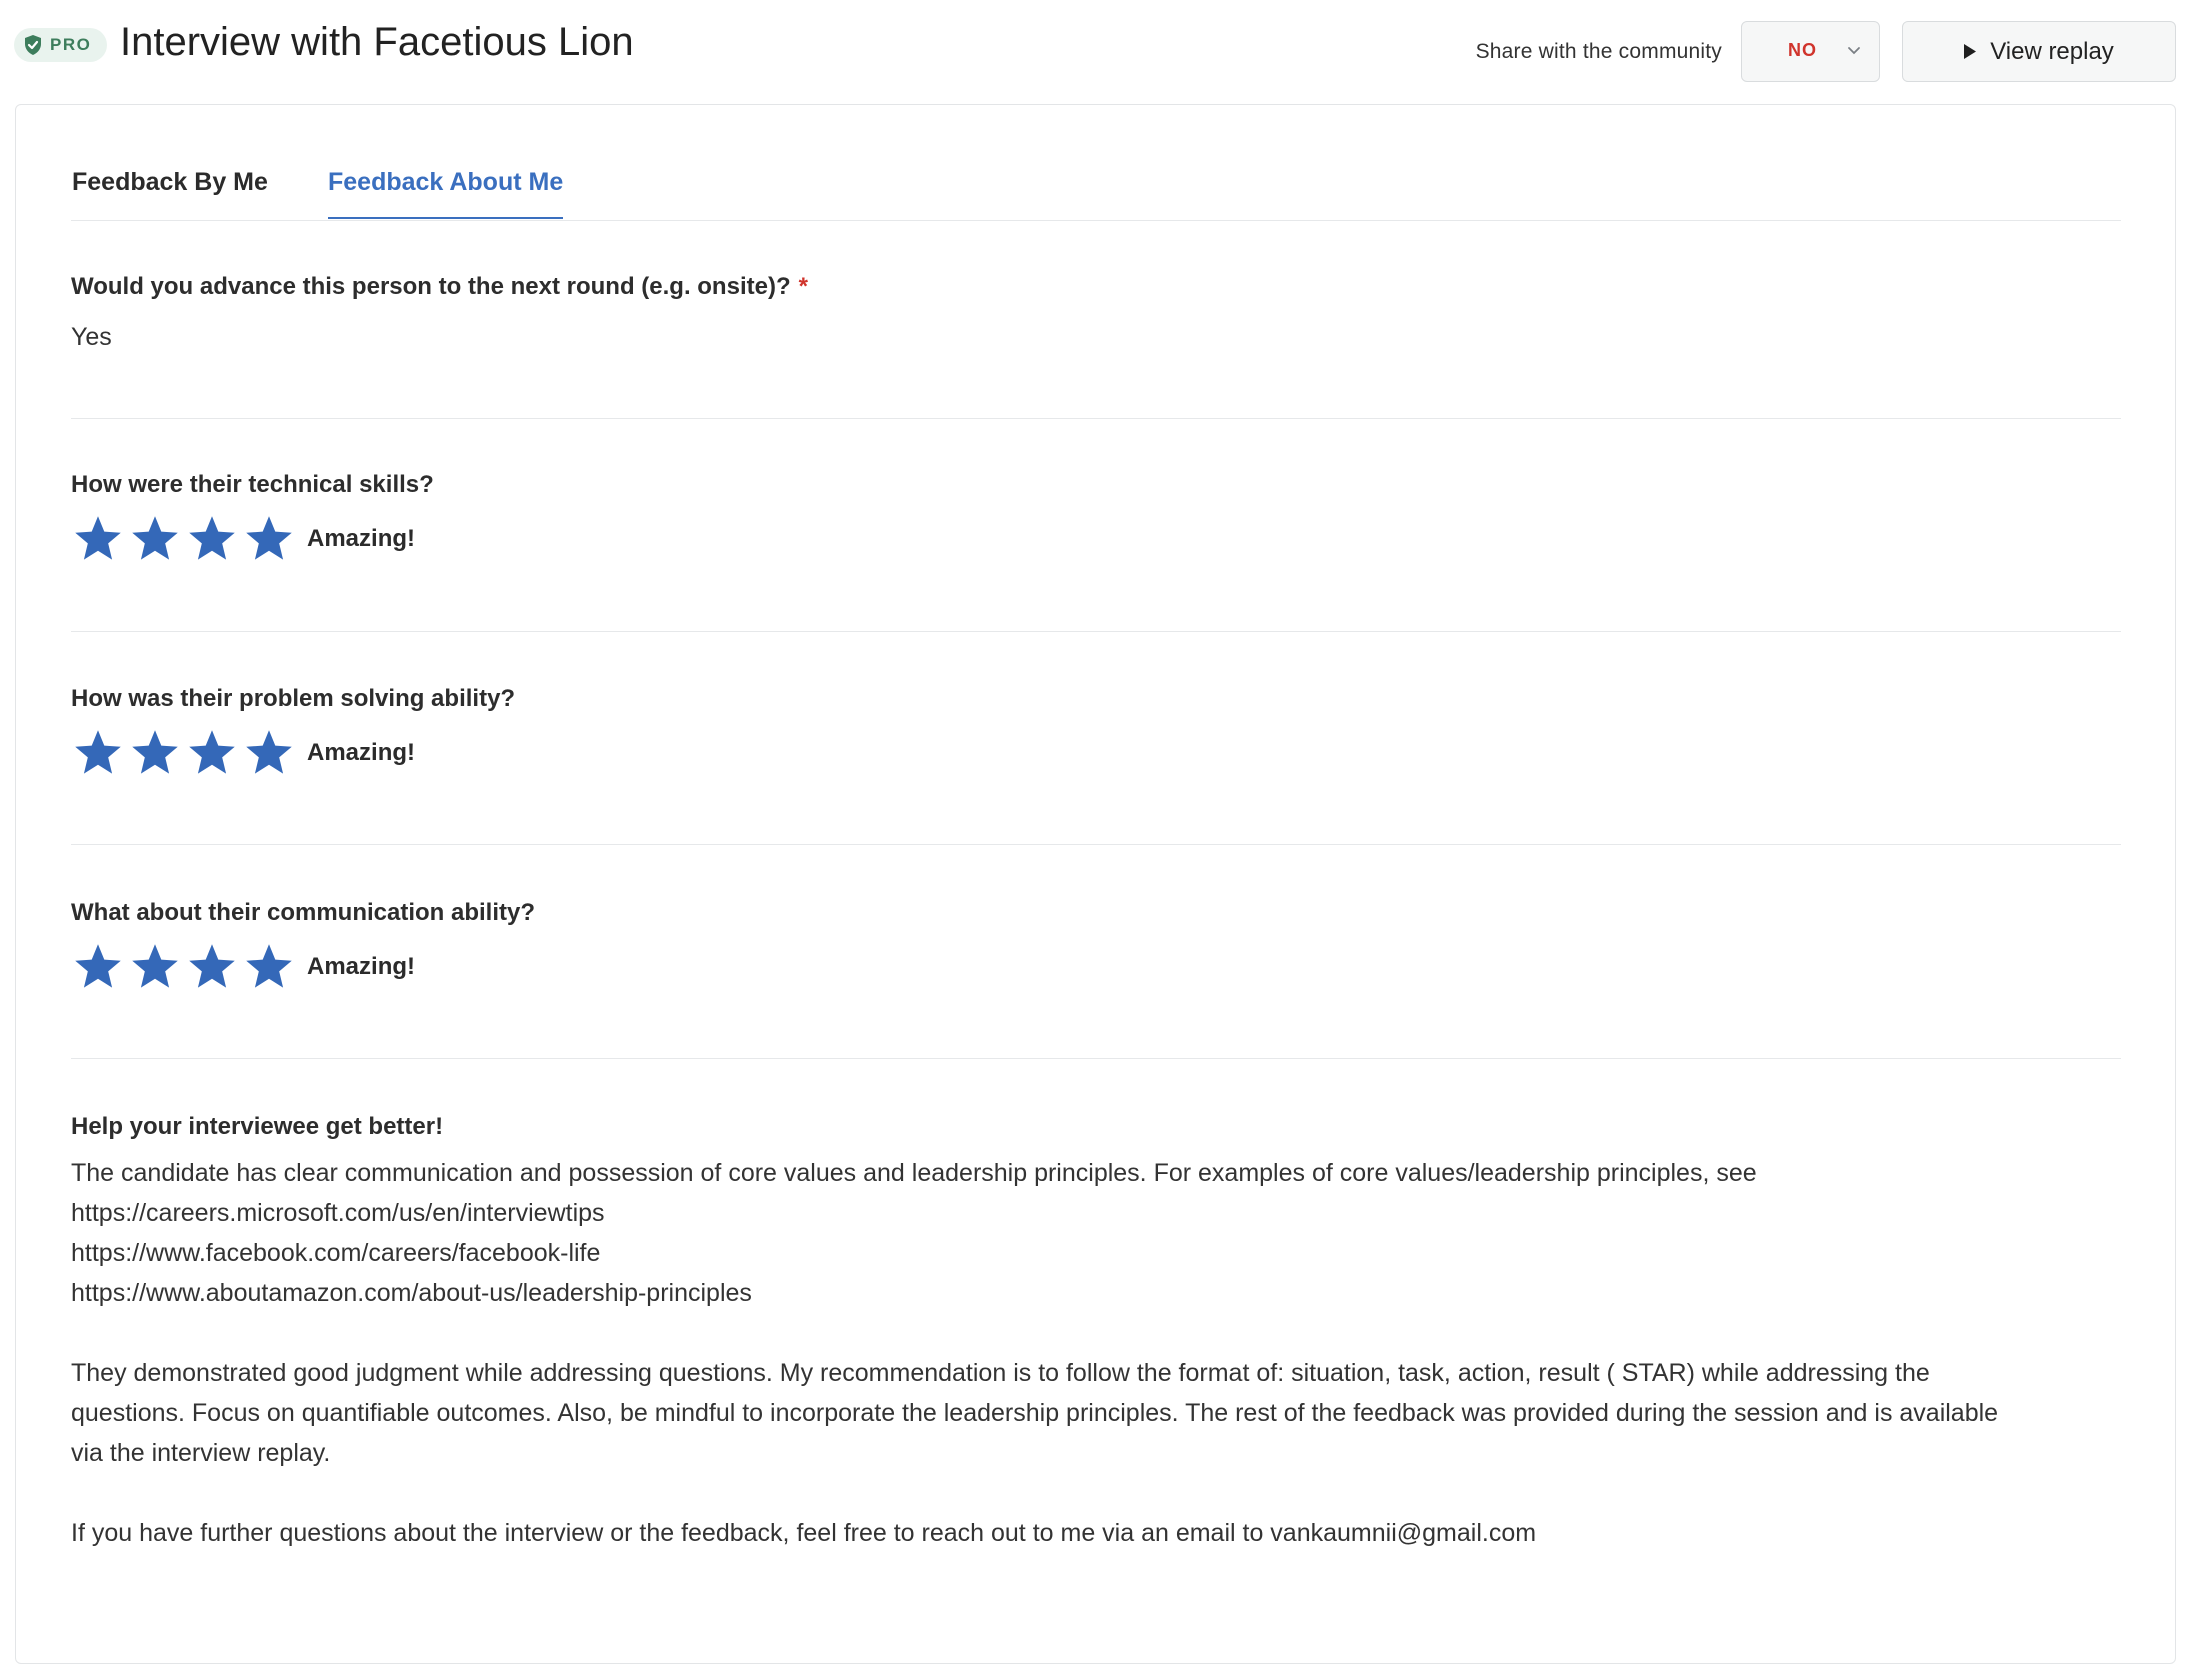 This screenshot has width=2186, height=1664. Describe the element at coordinates (293, 698) in the screenshot. I see `rating-question: How was their problem solving ability?` at that location.